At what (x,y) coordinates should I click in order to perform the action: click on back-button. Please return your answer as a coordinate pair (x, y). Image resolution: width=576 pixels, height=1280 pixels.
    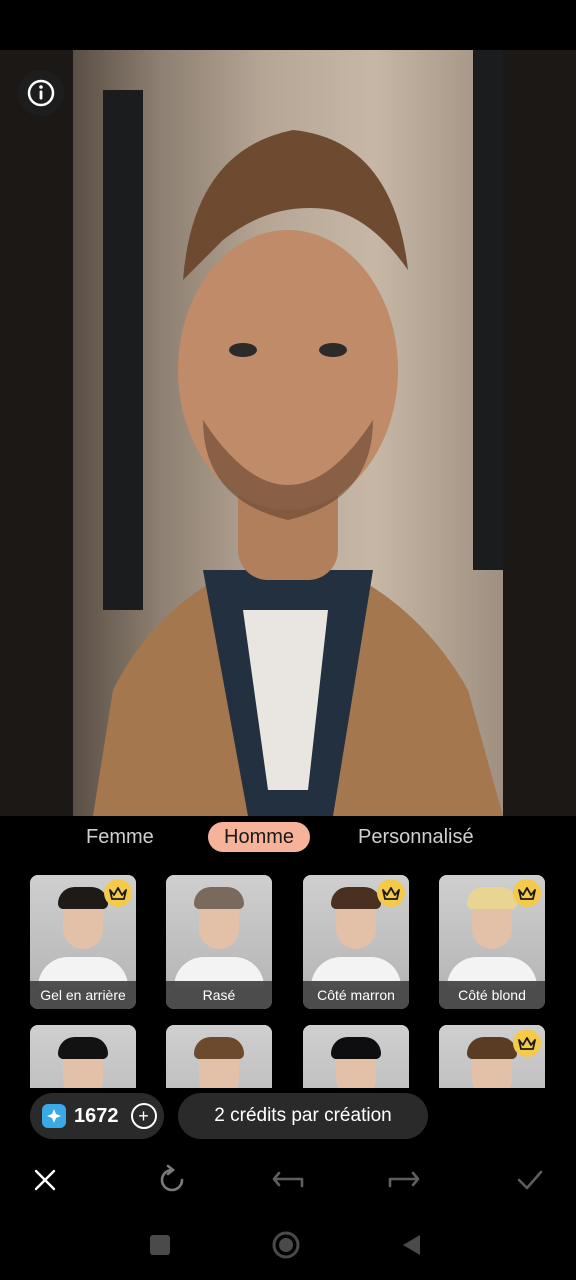
    Looking at the image, I should click on (411, 1245).